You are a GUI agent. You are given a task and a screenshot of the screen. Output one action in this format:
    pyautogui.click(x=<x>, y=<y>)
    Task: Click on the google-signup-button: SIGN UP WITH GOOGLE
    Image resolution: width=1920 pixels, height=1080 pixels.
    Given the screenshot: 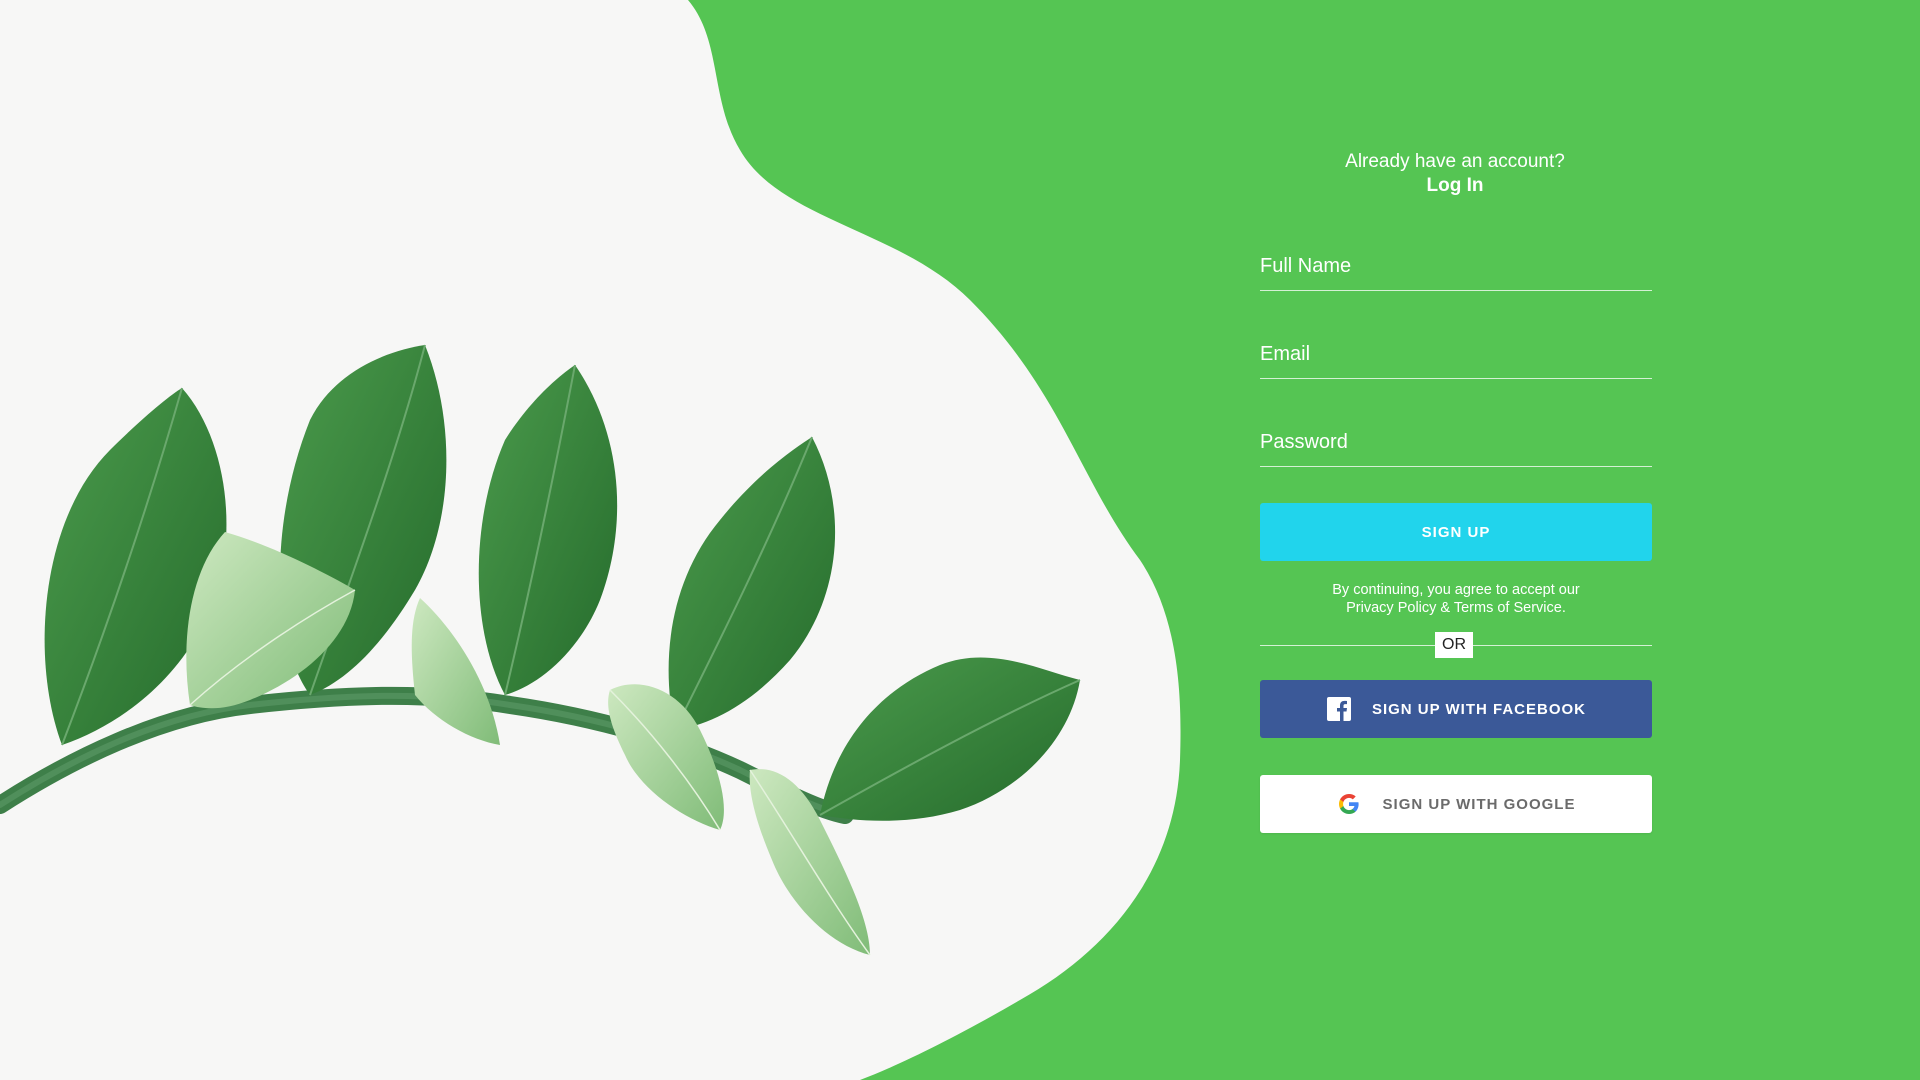 What is the action you would take?
    pyautogui.click(x=1456, y=804)
    